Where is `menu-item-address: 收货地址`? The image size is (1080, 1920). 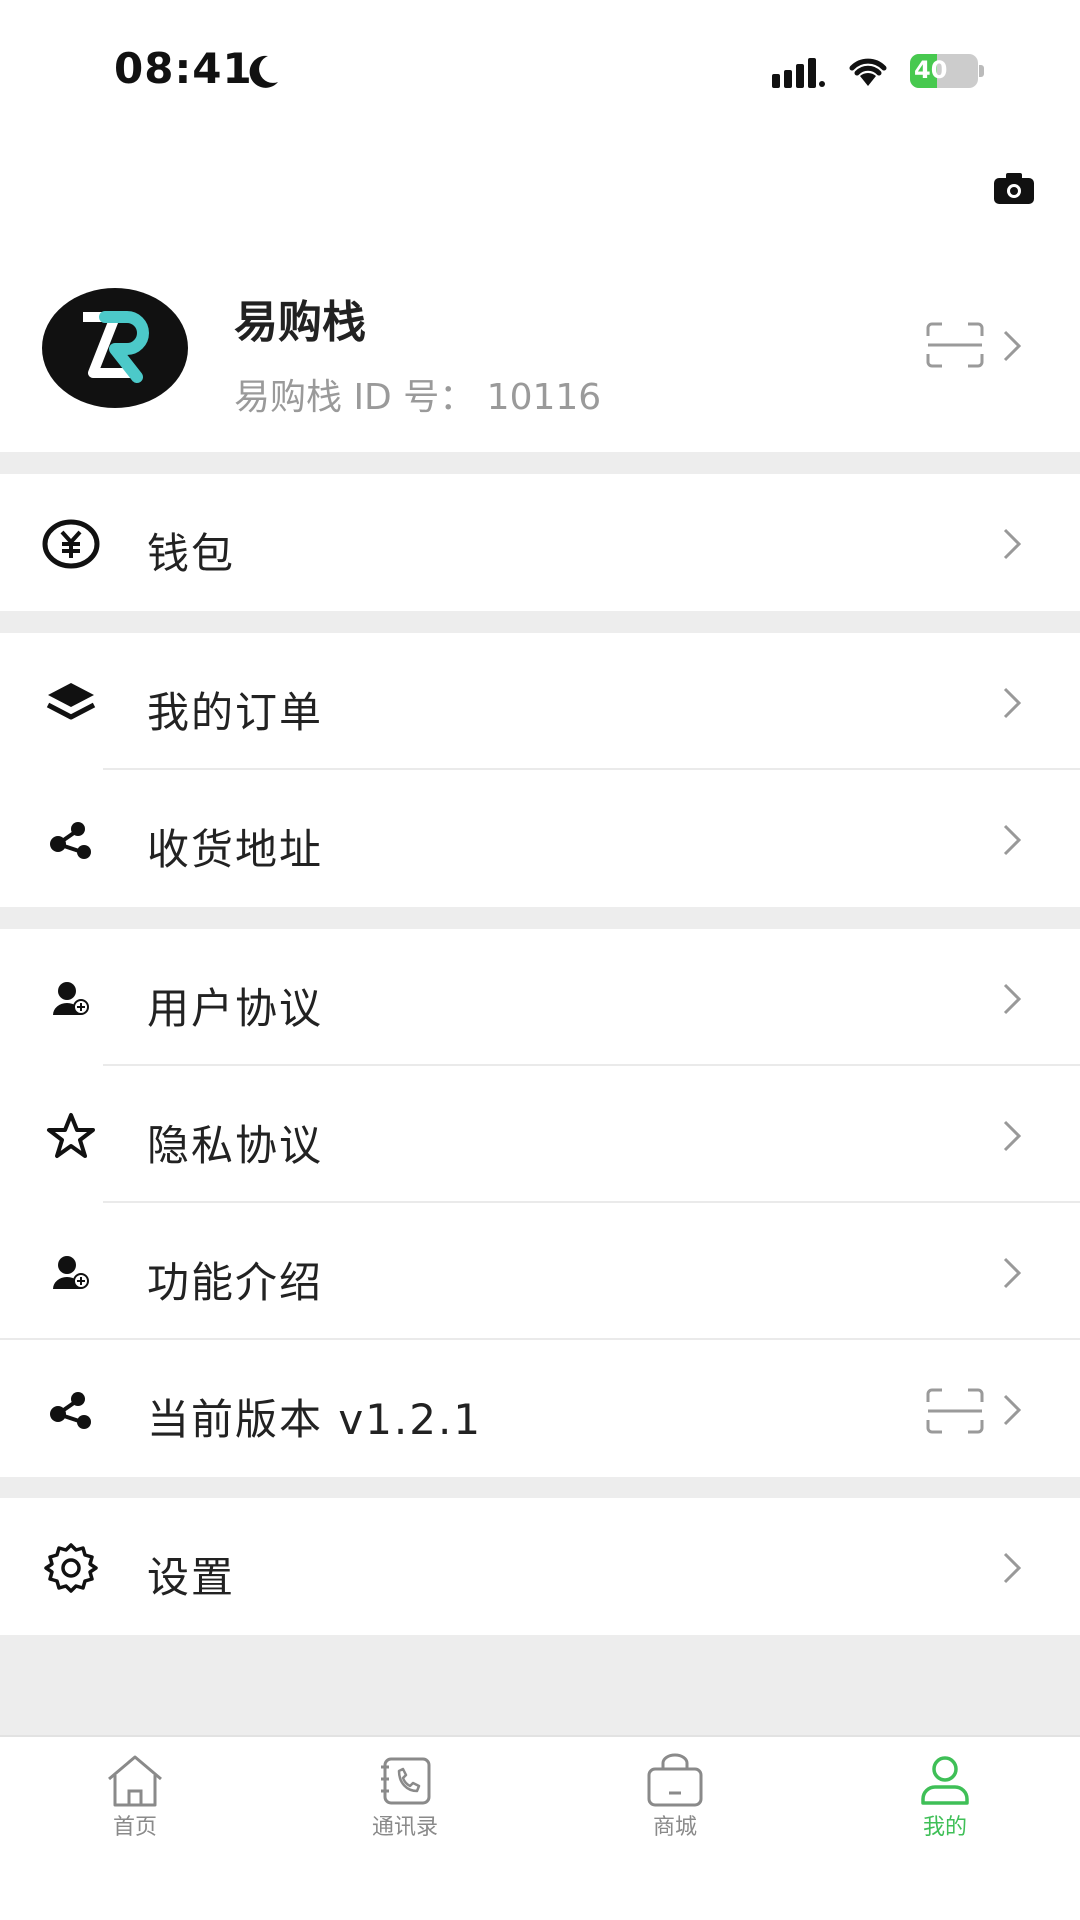
menu-item-address: 收货地址 is located at coordinates (540, 838).